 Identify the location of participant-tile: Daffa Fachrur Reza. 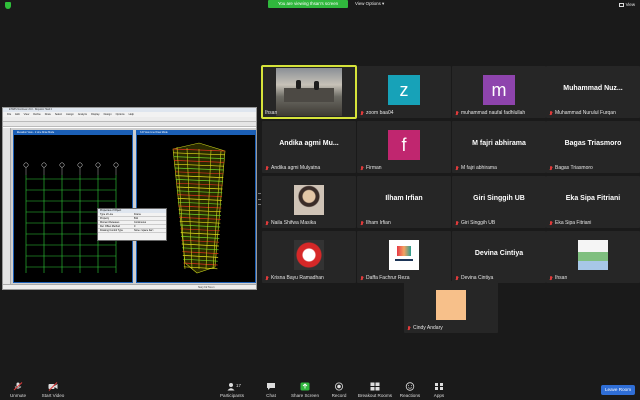
(404, 257).